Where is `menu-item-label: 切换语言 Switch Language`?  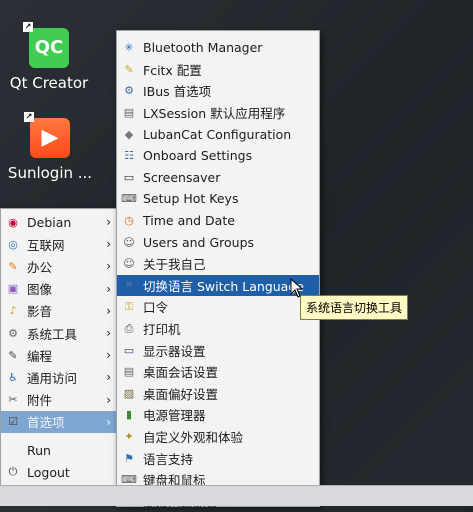 menu-item-label: 切换语言 Switch Language is located at coordinates (223, 286).